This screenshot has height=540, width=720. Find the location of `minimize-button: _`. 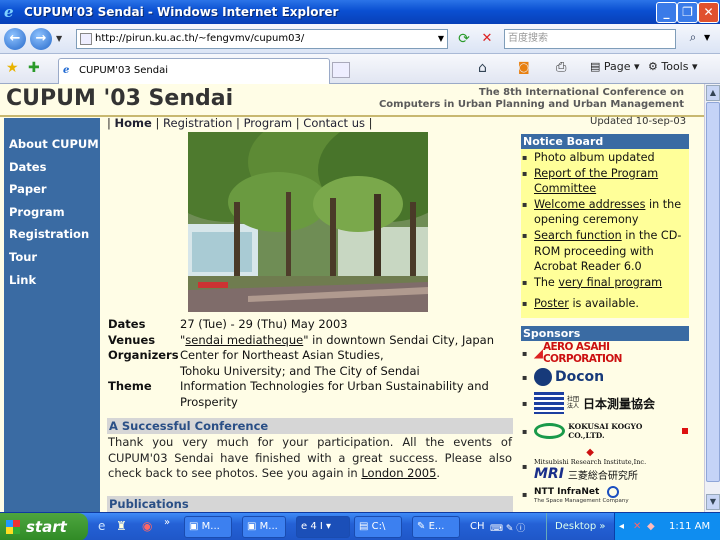

minimize-button: _ is located at coordinates (666, 12).